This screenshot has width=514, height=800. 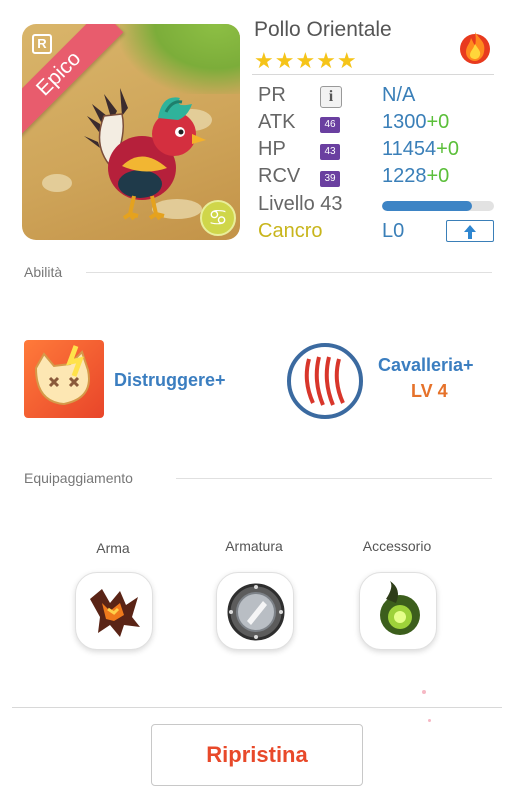 What do you see at coordinates (330, 125) in the screenshot?
I see `stat-level-badge: 46` at bounding box center [330, 125].